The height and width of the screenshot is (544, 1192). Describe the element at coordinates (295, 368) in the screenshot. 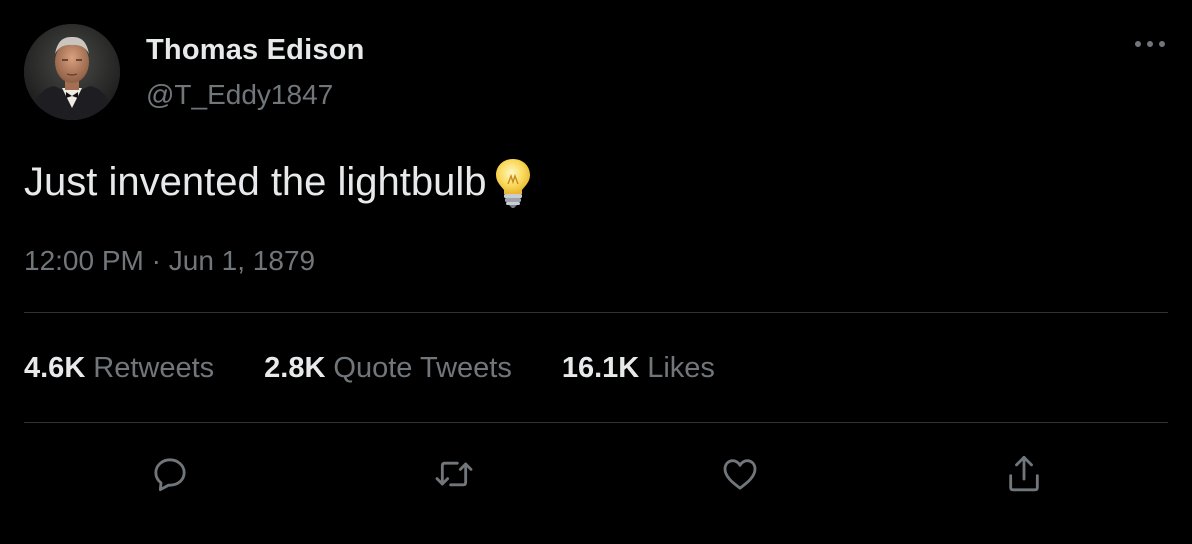

I see `quote-tweets-count: 2.8K` at that location.